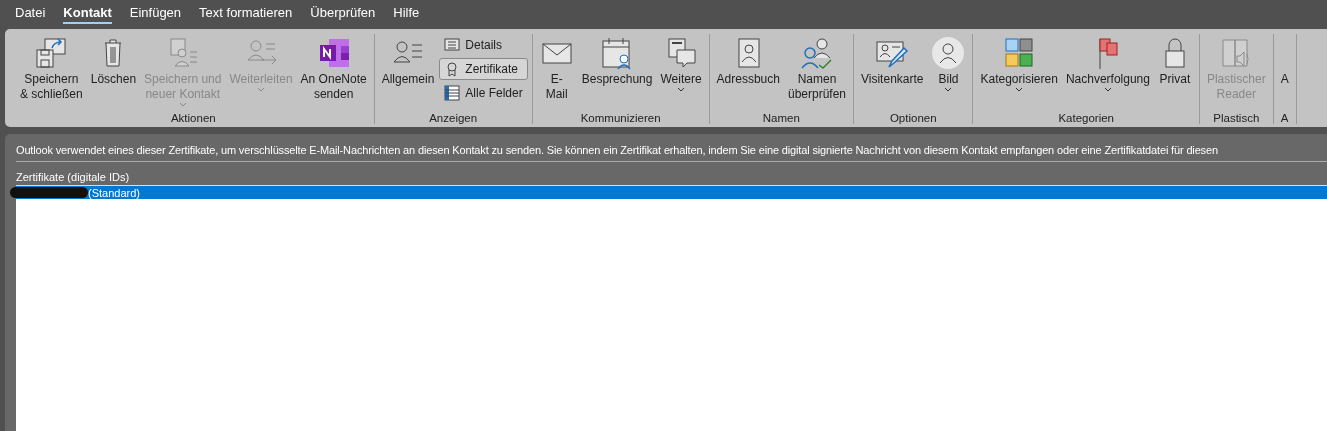 Image resolution: width=1327 pixels, height=431 pixels. I want to click on group-label: Plastisch, so click(1236, 117).